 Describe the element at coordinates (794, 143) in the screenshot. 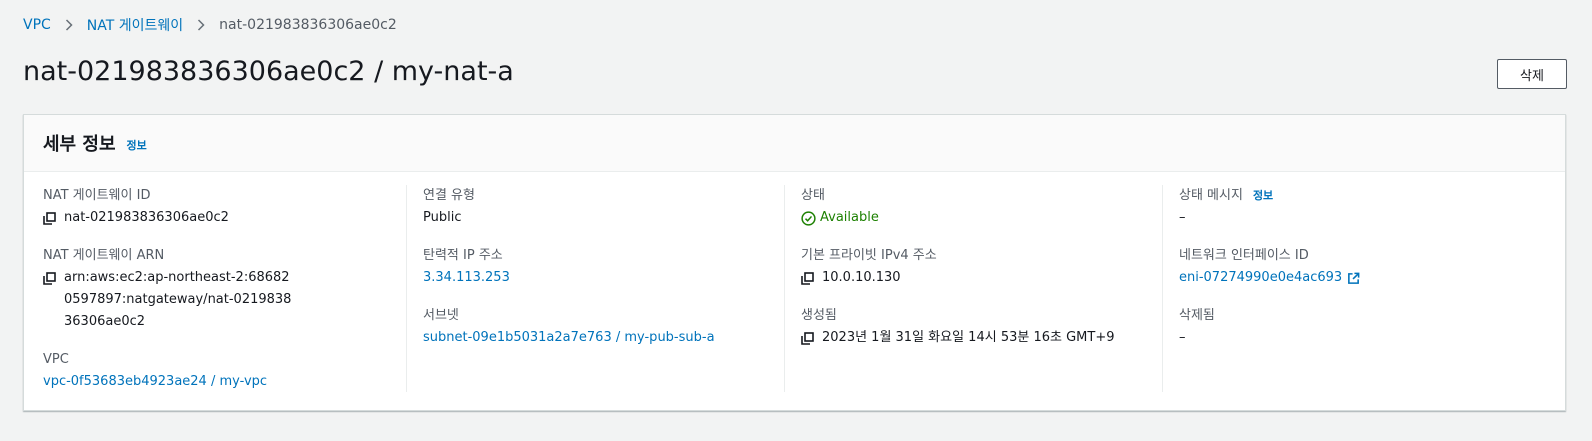

I see `panel-header: 세부 정보 정보` at that location.